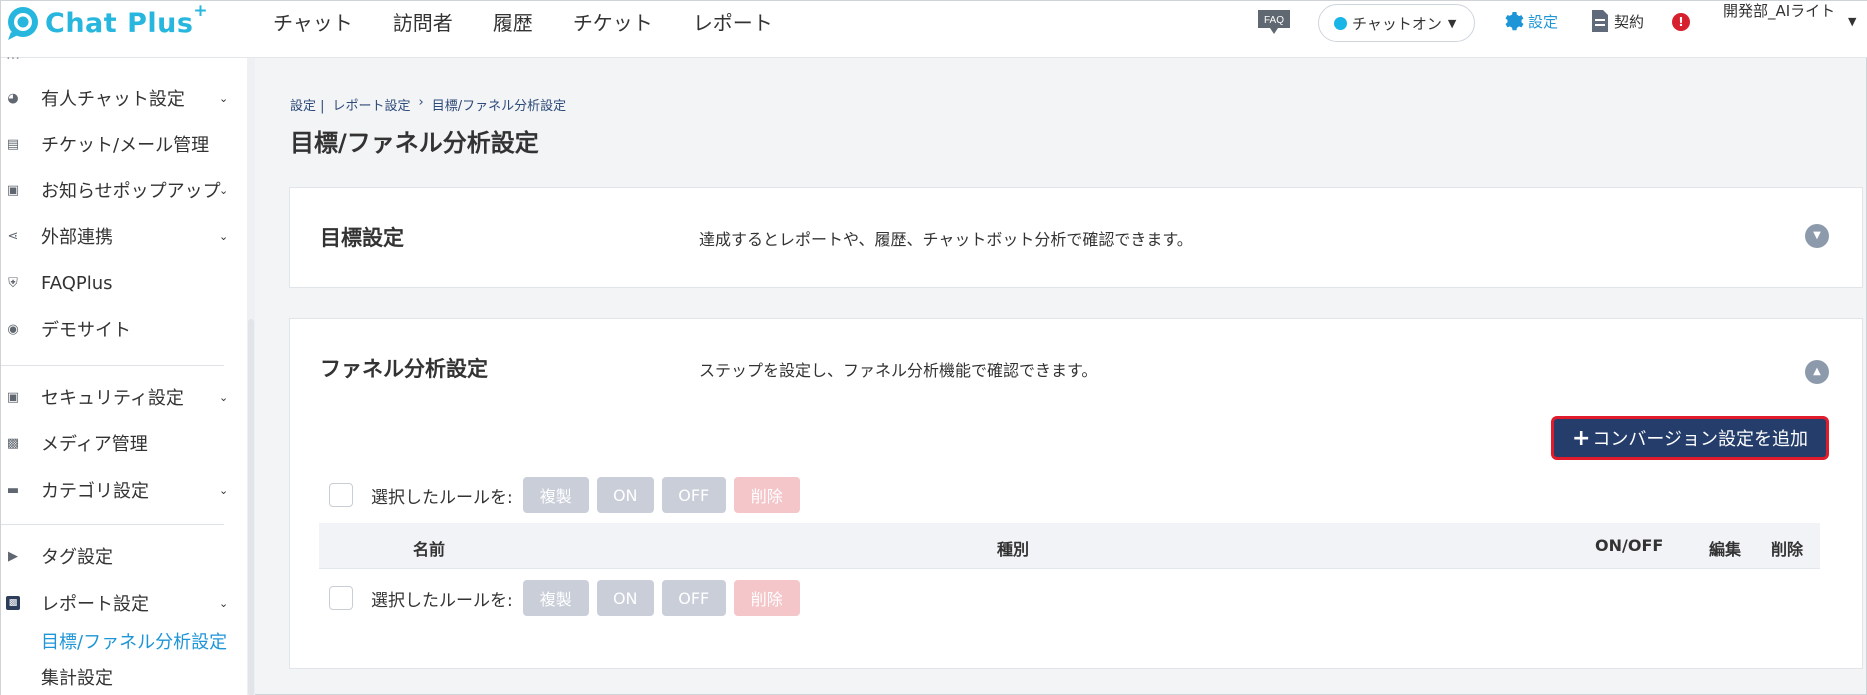 This screenshot has width=1867, height=695. Describe the element at coordinates (946, 239) in the screenshot. I see `goal-card-description: 達成するとレポートや、履歴、チャットボット分析で確認できます。` at that location.